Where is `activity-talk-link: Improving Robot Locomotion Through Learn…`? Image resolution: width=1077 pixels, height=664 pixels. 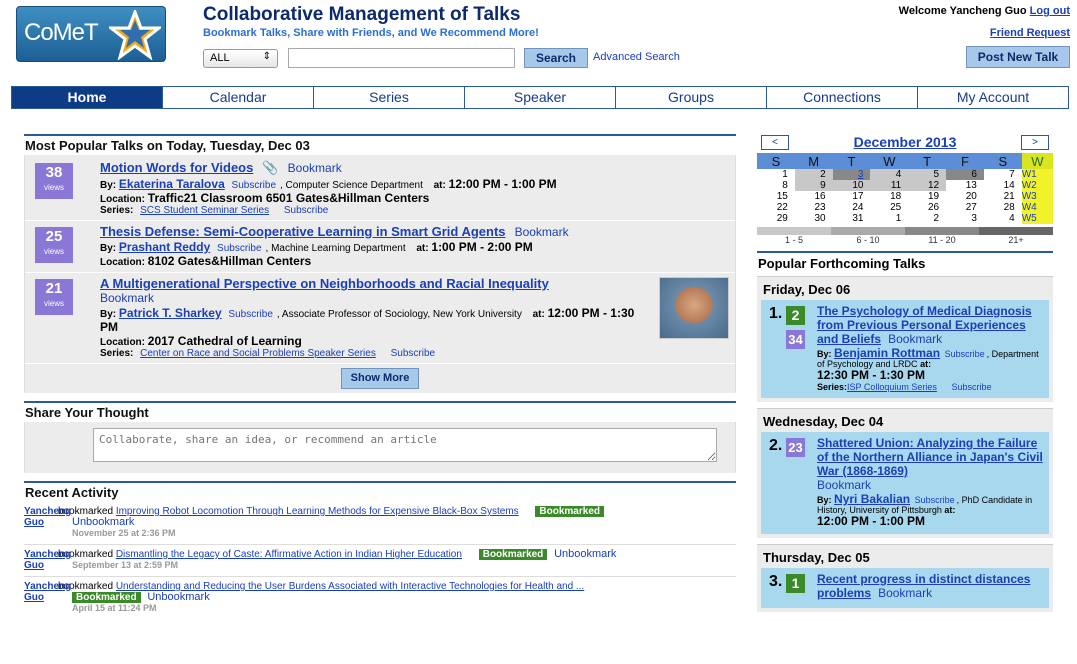 activity-talk-link: Improving Robot Locomotion Through Learn… is located at coordinates (317, 511).